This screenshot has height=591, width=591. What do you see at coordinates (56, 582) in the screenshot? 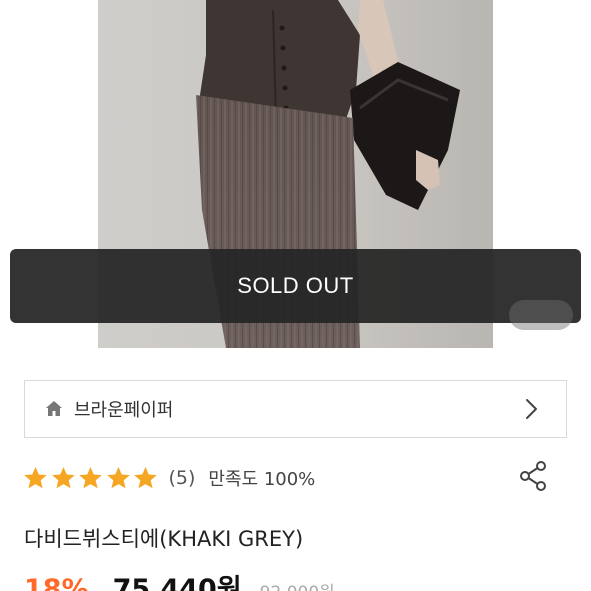
I see `discount-rate: 18%` at bounding box center [56, 582].